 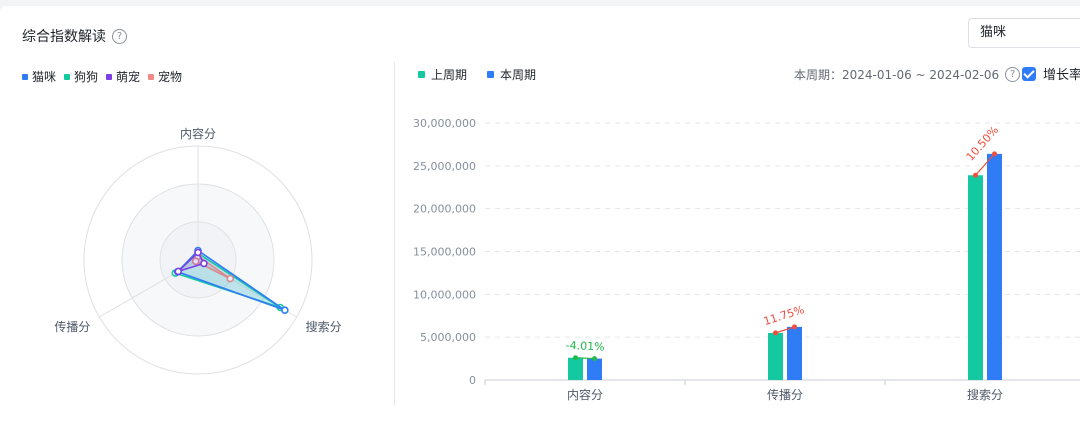 I want to click on growth-rate-label: 11.75%, so click(x=784, y=315).